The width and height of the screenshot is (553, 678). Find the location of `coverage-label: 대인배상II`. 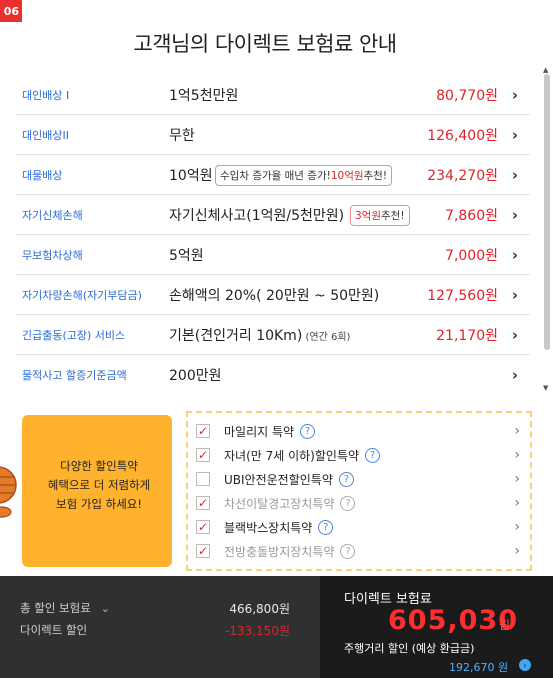

coverage-label: 대인배상II is located at coordinates (45, 135).